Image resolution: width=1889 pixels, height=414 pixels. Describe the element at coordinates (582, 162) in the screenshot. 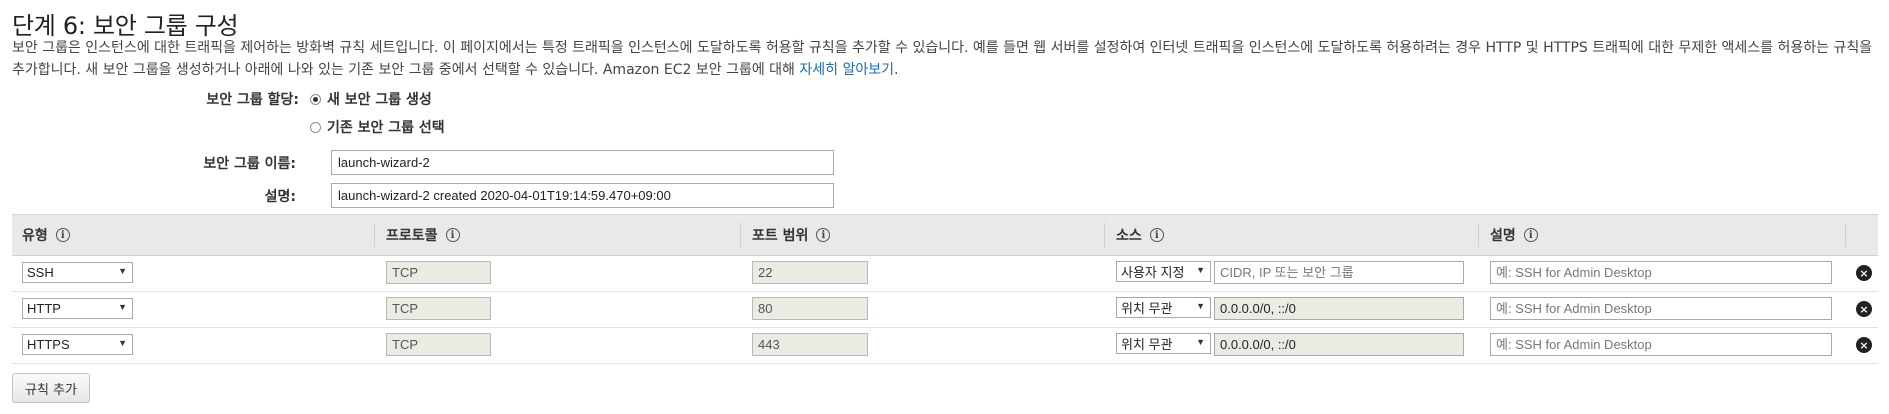

I see `group-name-input` at that location.